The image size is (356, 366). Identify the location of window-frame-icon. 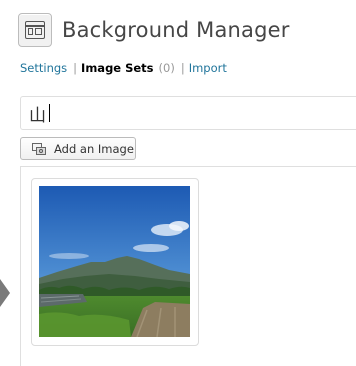
(35, 30).